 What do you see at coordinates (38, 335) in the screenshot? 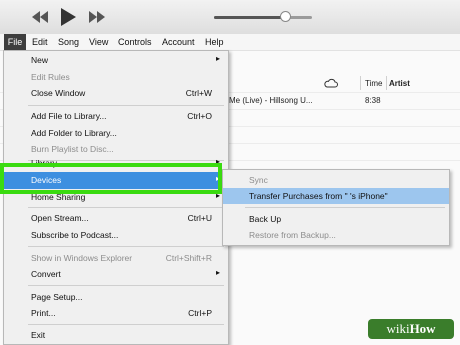
I see `menu-item-label: Exit` at bounding box center [38, 335].